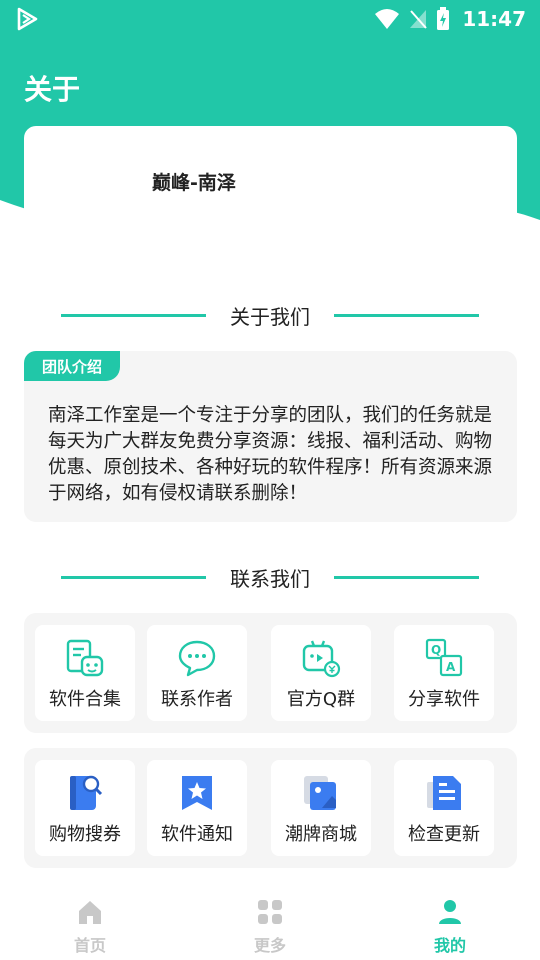 This screenshot has width=540, height=960. Describe the element at coordinates (90, 912) in the screenshot. I see `home-icon` at that location.